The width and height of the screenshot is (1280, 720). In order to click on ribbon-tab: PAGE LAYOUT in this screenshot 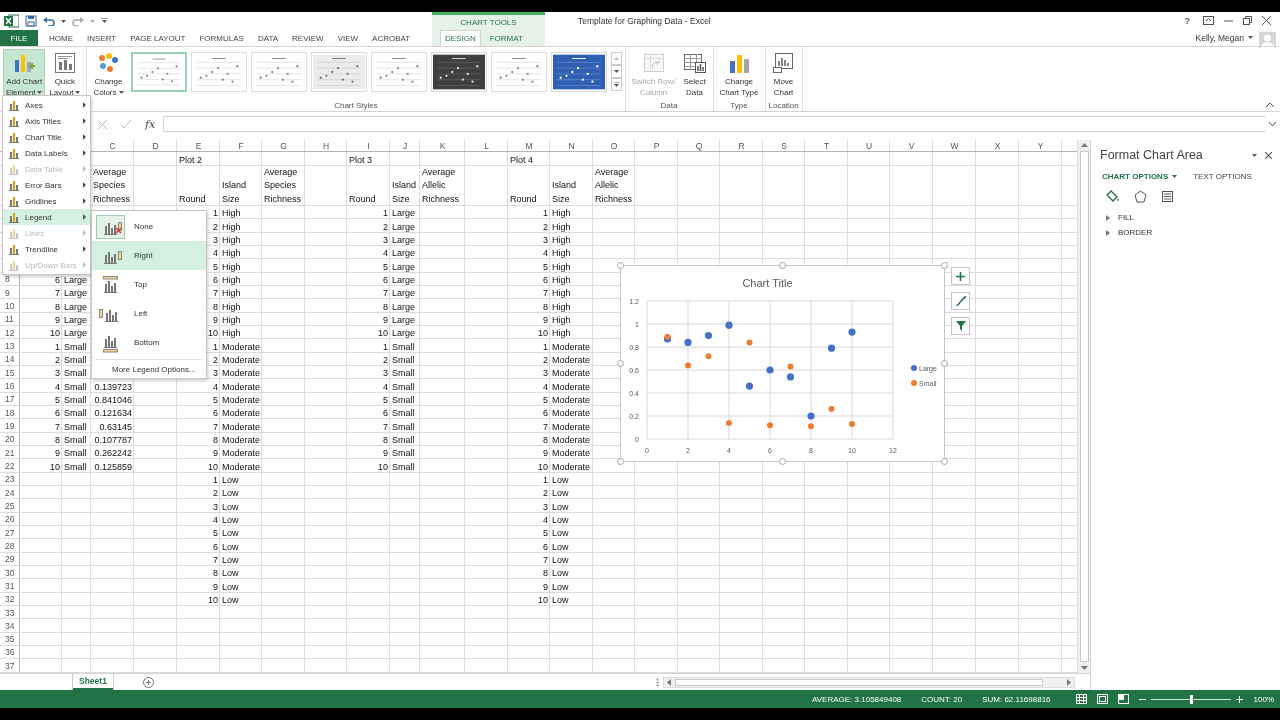, I will do `click(158, 38)`.